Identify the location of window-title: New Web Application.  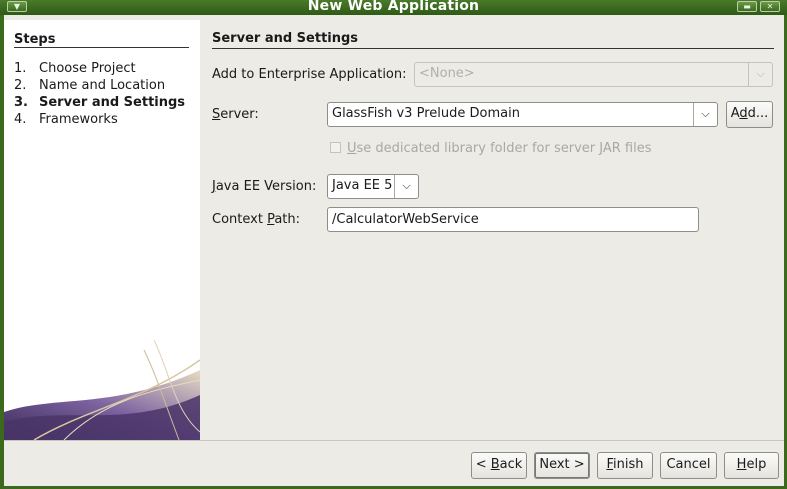
(393, 7).